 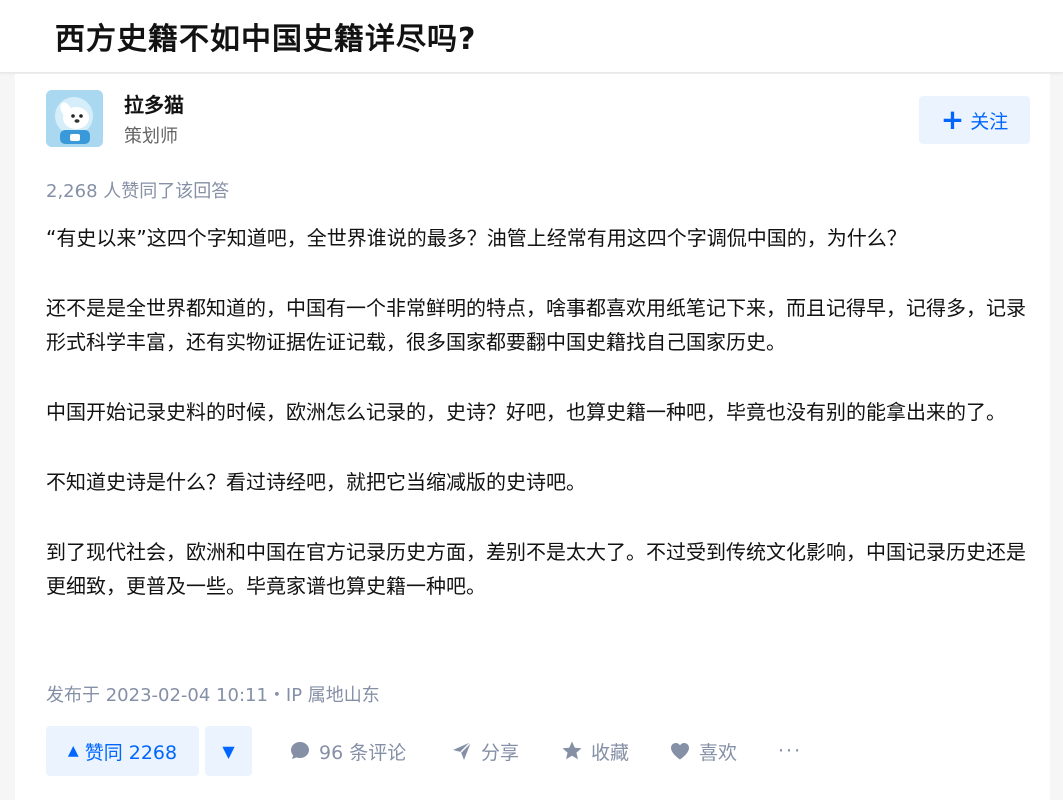 What do you see at coordinates (989, 121) in the screenshot?
I see `follow-button-label: 关注` at bounding box center [989, 121].